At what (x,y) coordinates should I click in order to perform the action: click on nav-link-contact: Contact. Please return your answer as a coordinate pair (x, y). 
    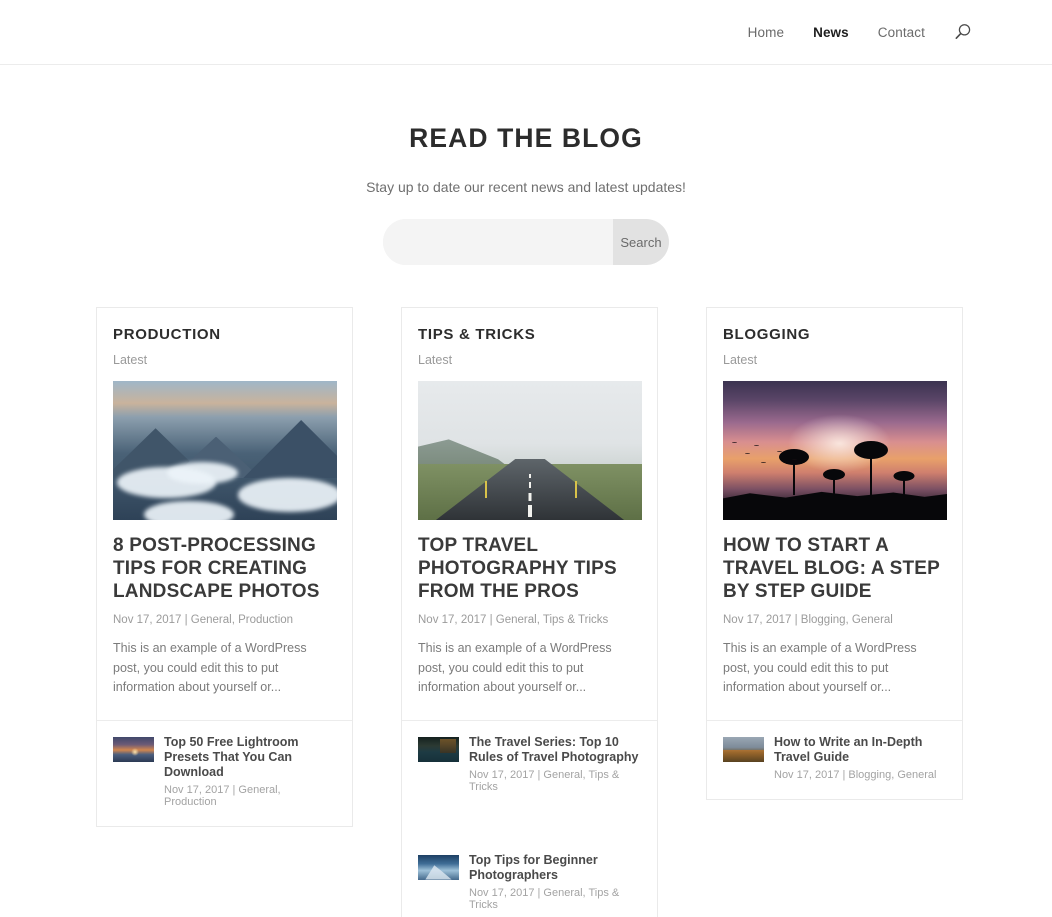
    Looking at the image, I should click on (901, 32).